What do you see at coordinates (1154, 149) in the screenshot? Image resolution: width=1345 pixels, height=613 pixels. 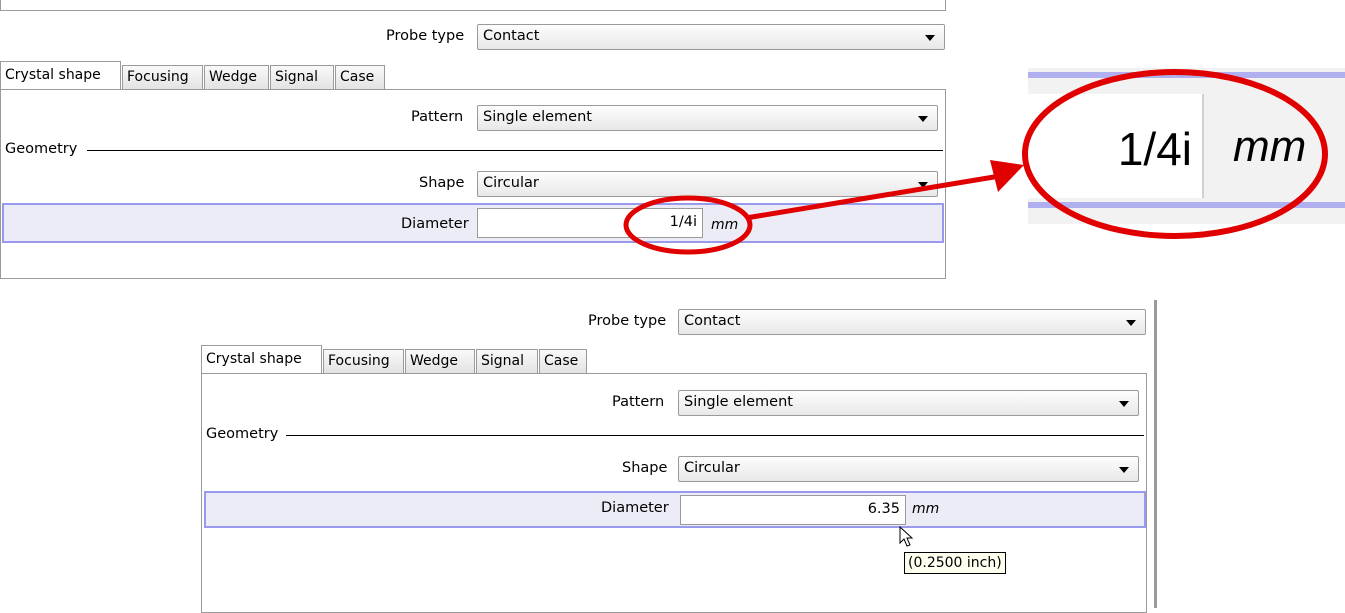 I see `zoom-value: 1/4i` at bounding box center [1154, 149].